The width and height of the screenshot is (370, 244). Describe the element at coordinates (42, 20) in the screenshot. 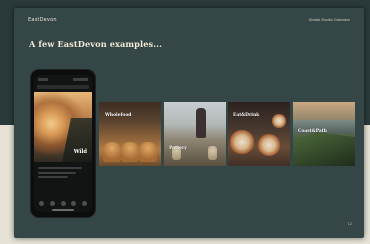

I see `brand-logo: EastDevon` at that location.